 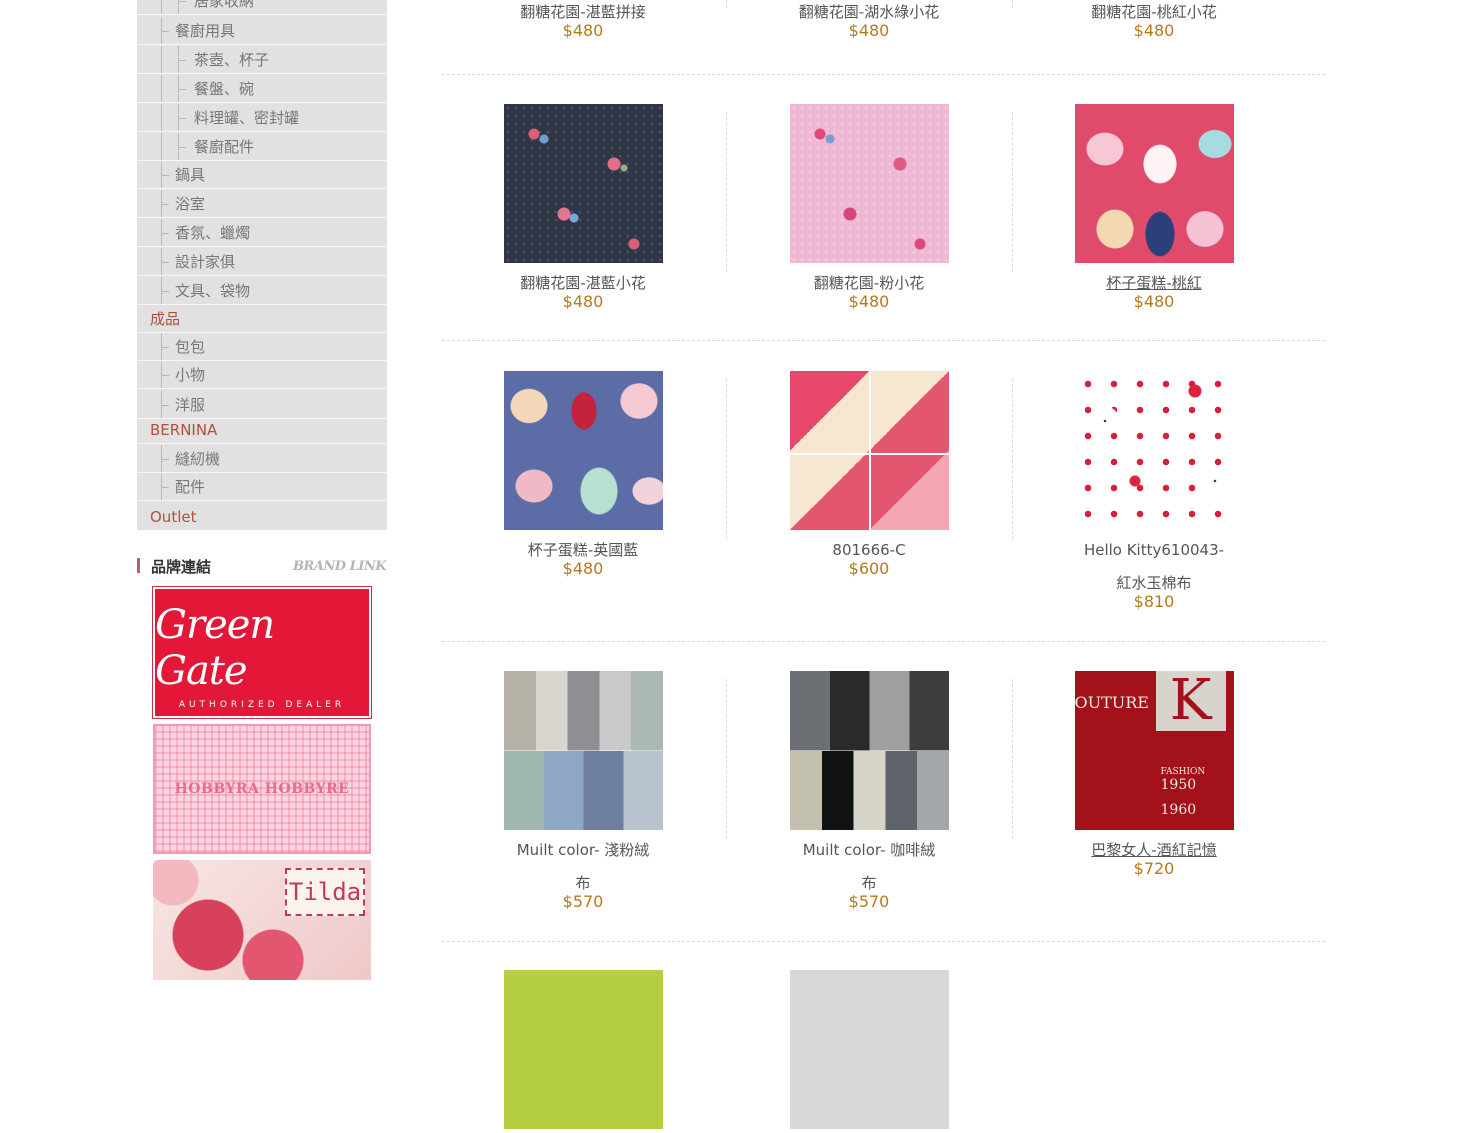 What do you see at coordinates (190, 405) in the screenshot?
I see `category-label: 洋服` at bounding box center [190, 405].